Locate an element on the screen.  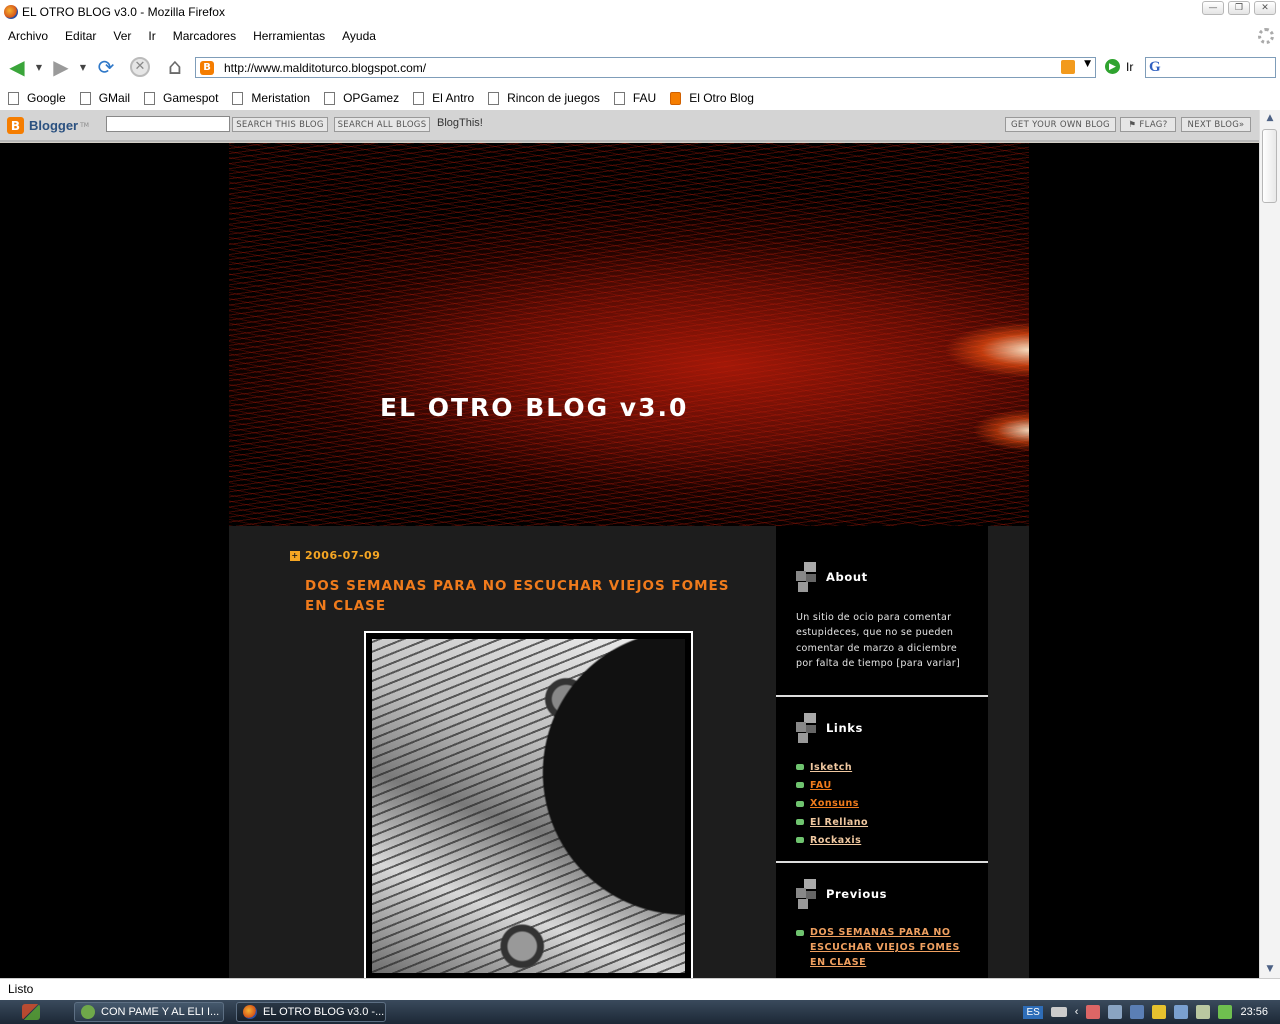
minimize-button: — is located at coordinates (1213, 8).